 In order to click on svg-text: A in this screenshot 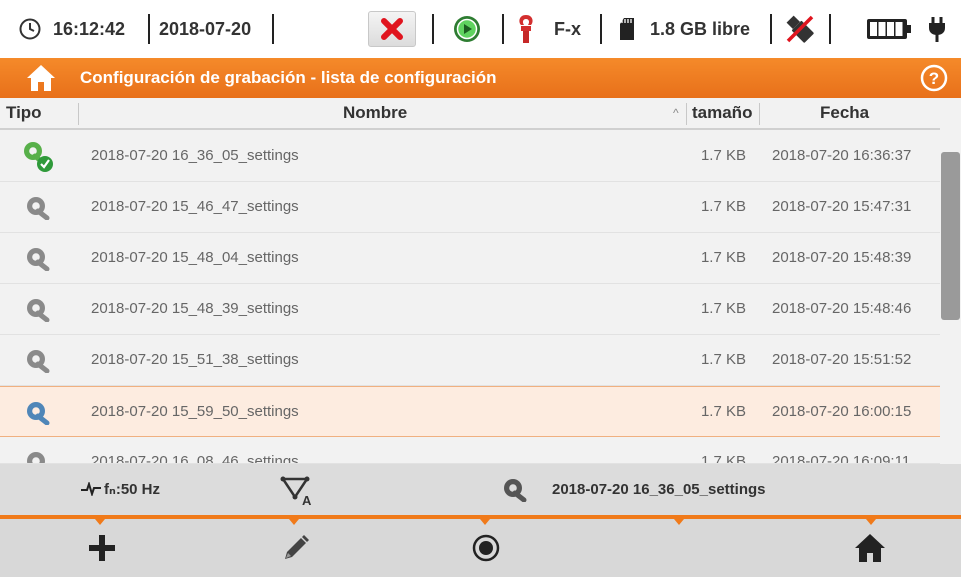, I will do `click(307, 500)`.